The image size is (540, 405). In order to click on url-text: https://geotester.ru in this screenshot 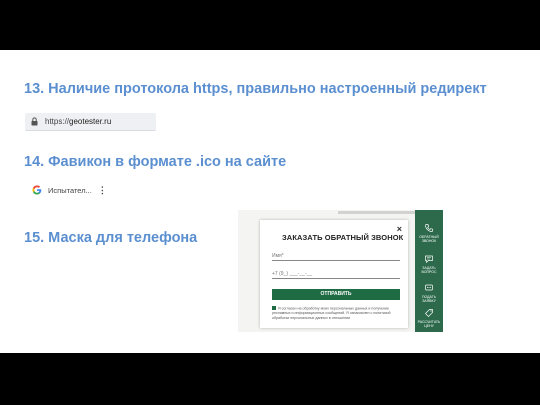, I will do `click(78, 121)`.